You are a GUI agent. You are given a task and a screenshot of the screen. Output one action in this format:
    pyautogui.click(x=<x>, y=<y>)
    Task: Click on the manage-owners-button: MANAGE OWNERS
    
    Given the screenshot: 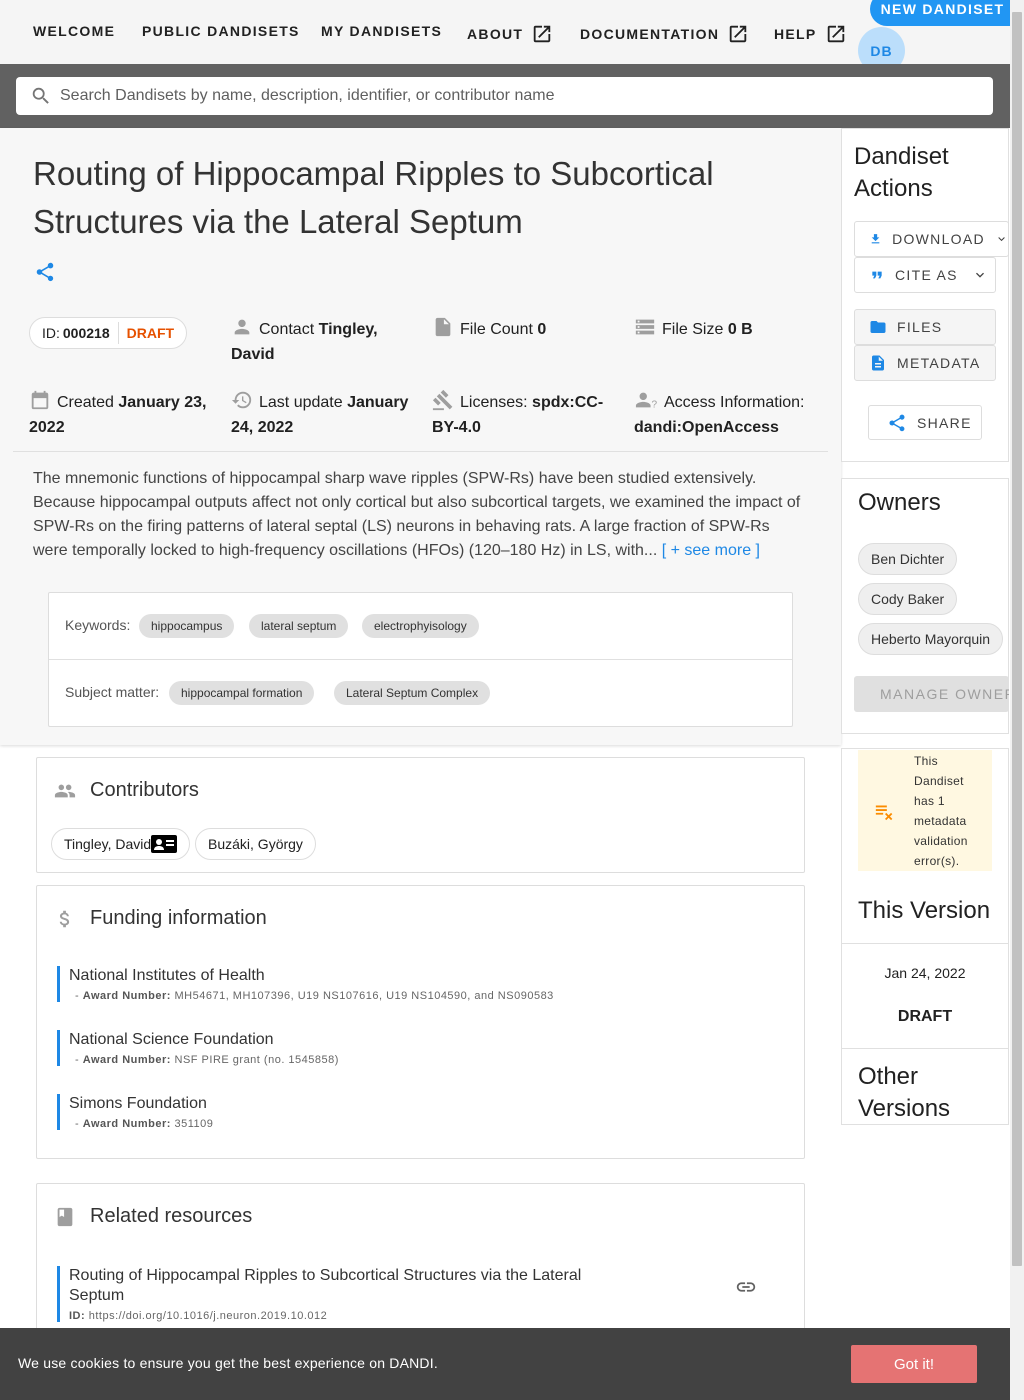 What is the action you would take?
    pyautogui.click(x=931, y=694)
    